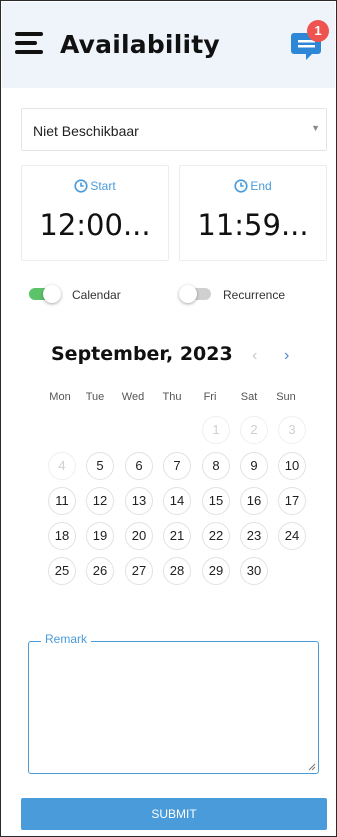 The width and height of the screenshot is (337, 837). What do you see at coordinates (62, 536) in the screenshot?
I see `calendar-day: 18` at bounding box center [62, 536].